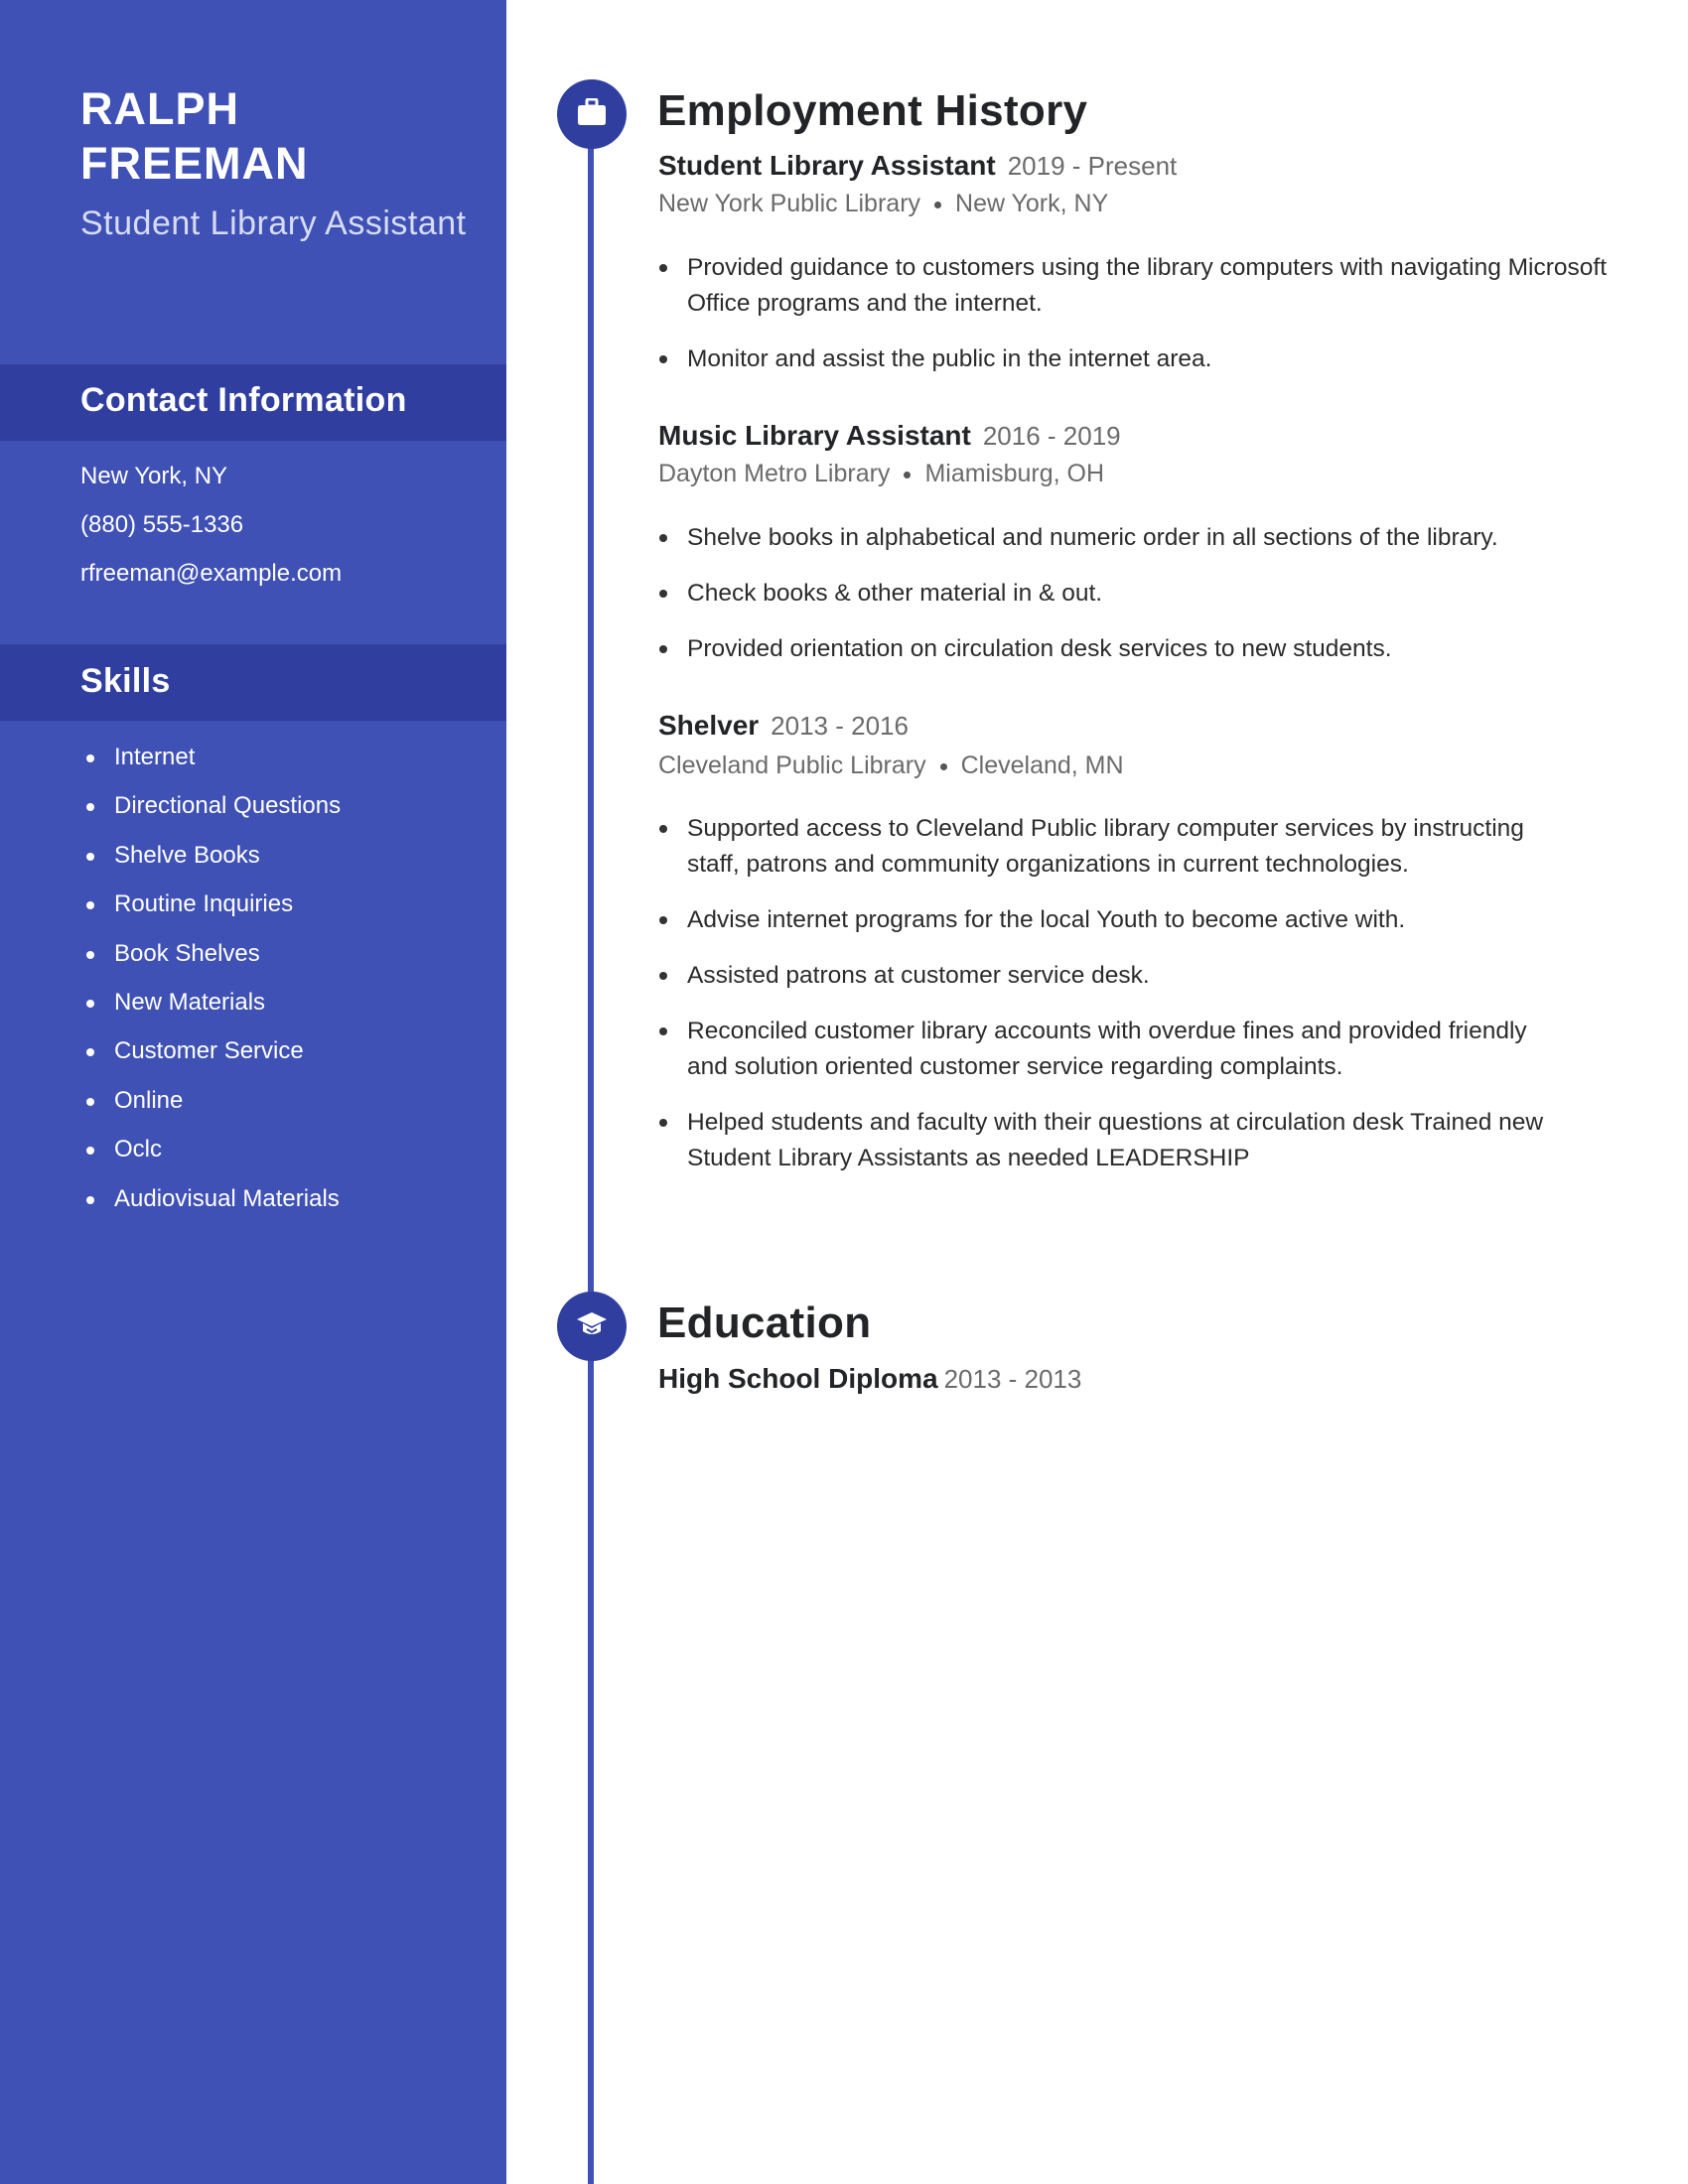 The width and height of the screenshot is (1688, 2184). Describe the element at coordinates (792, 765) in the screenshot. I see `job-employer: Cleveland Public Library` at that location.